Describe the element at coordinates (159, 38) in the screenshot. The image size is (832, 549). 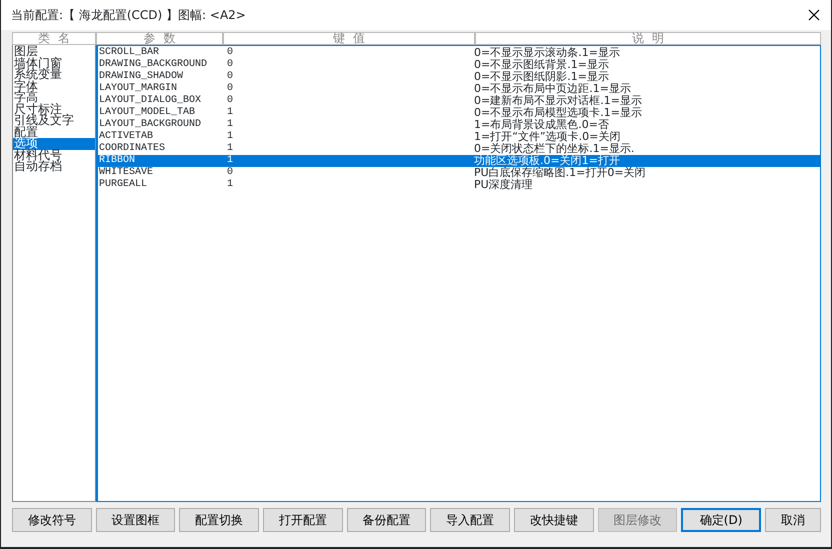
I see `column-header: 参 数` at that location.